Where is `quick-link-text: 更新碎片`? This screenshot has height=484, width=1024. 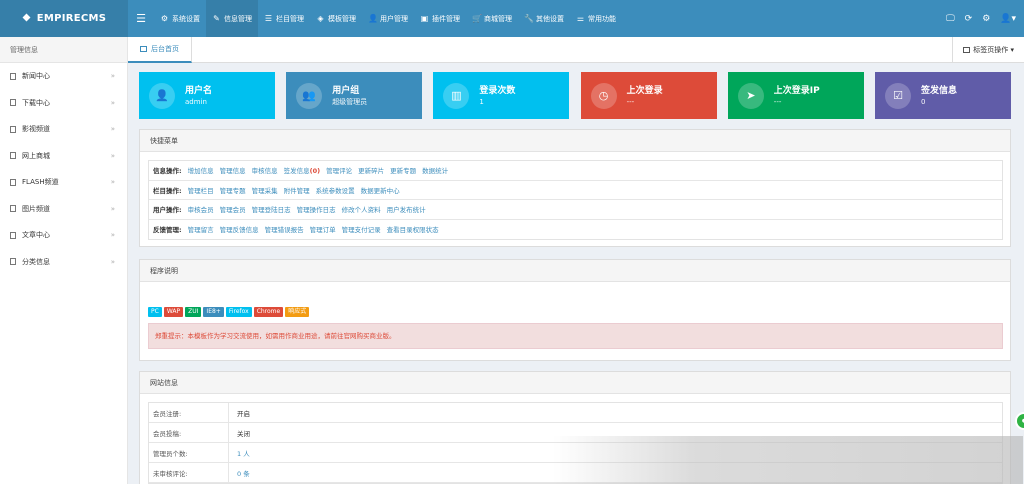
quick-link-text: 更新碎片 is located at coordinates (371, 171).